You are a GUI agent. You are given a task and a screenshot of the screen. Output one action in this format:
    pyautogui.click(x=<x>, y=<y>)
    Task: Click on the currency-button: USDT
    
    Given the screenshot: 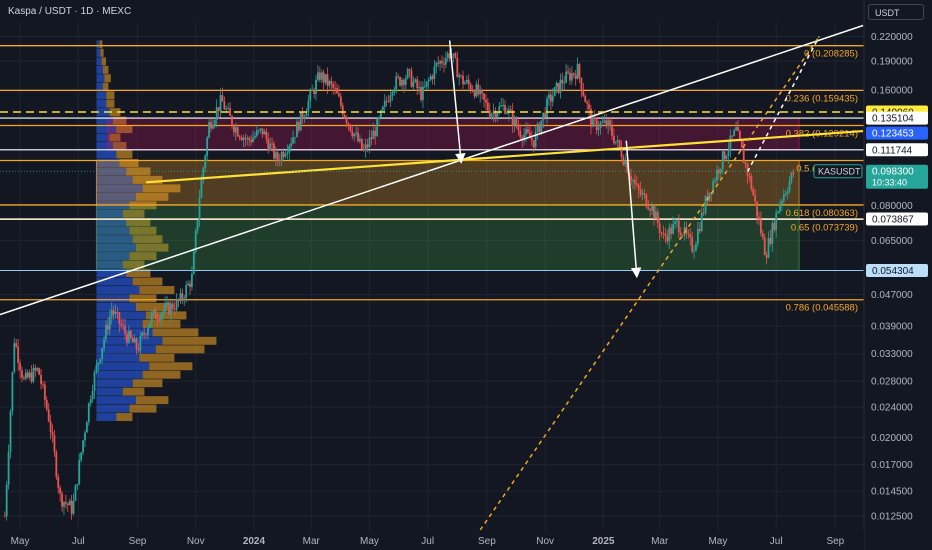 What is the action you would take?
    pyautogui.click(x=896, y=12)
    